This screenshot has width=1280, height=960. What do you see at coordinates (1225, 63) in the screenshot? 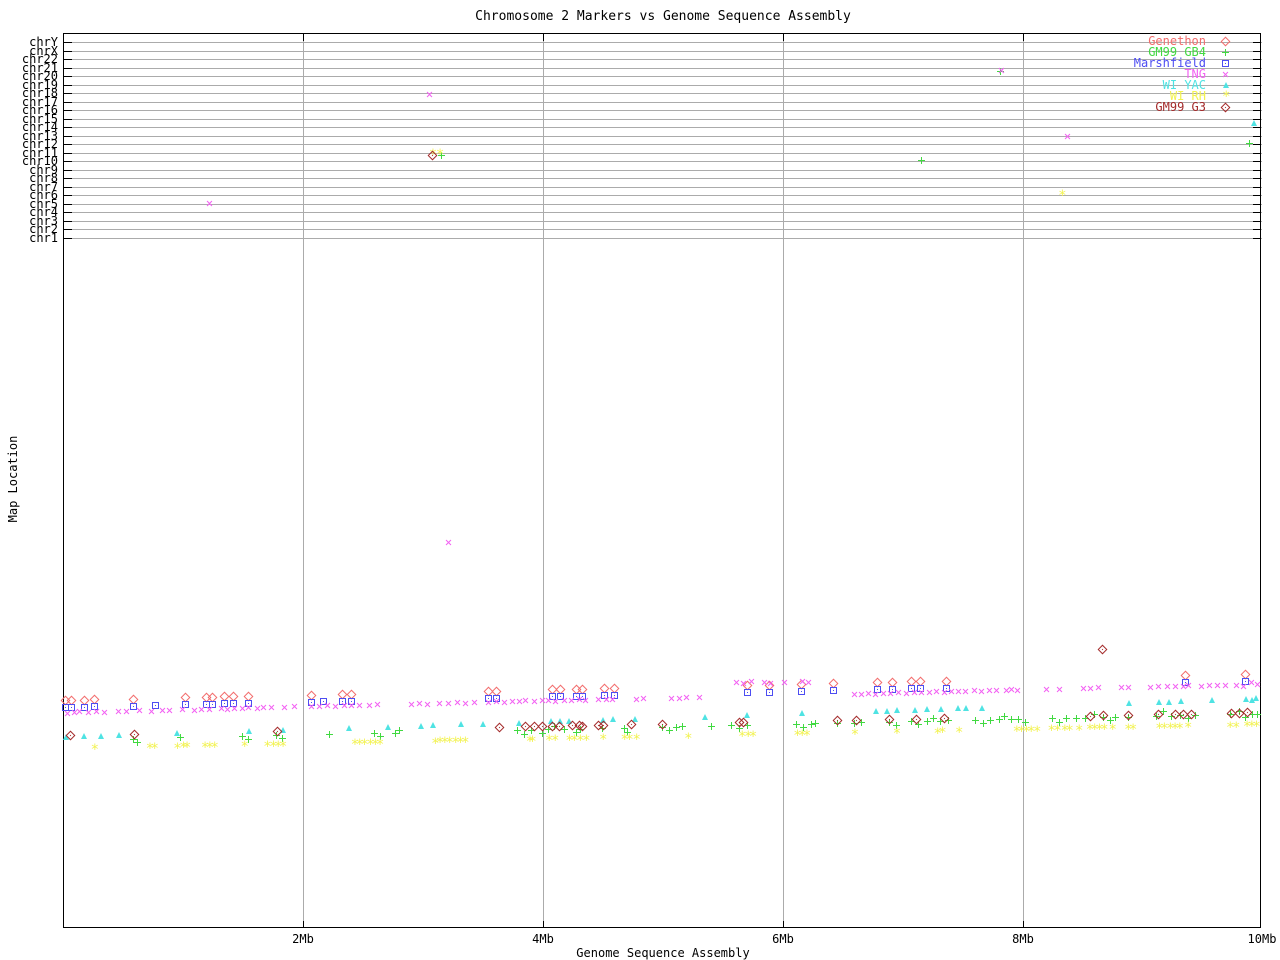
I see `open-square-dot-icon` at bounding box center [1225, 63].